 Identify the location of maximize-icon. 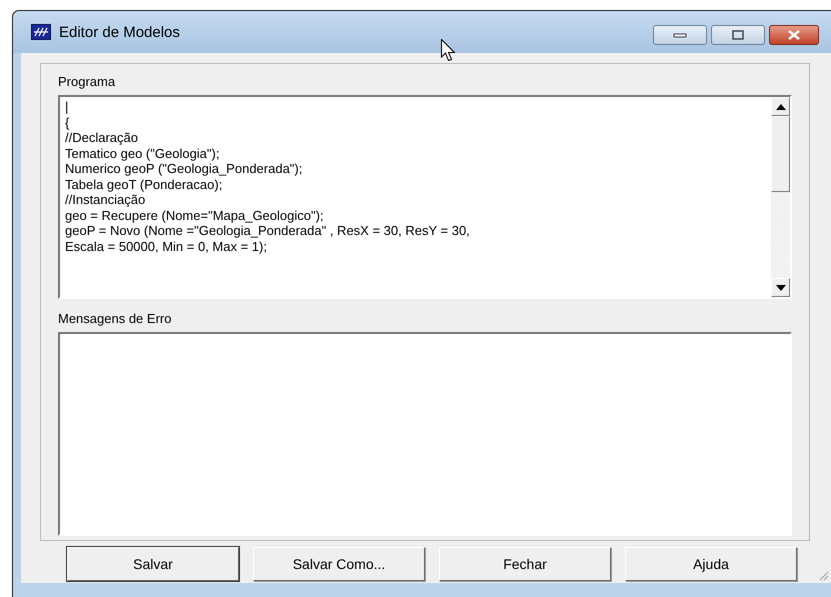
(738, 35).